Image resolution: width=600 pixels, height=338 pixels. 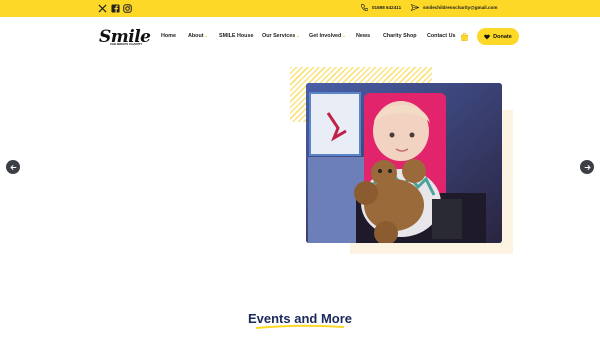 I want to click on nav-item-about: About⌄, so click(x=198, y=36).